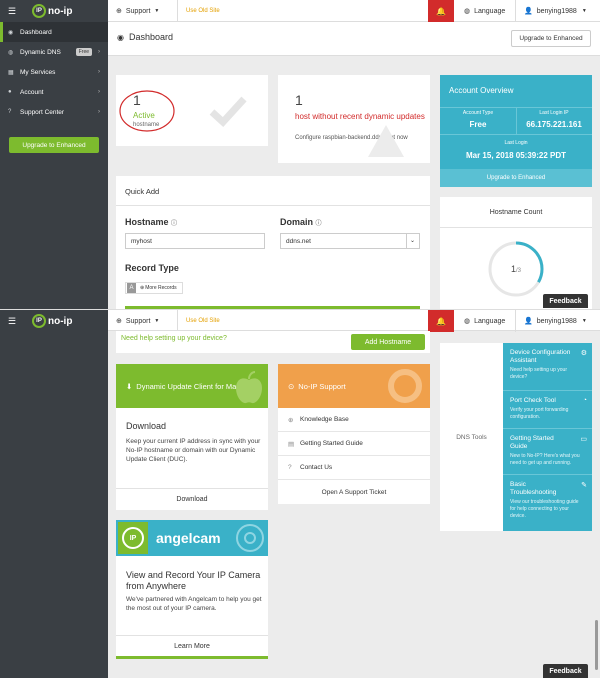  Describe the element at coordinates (354, 444) in the screenshot. I see `getting-started-link: ▤ Getting Started Guide` at that location.